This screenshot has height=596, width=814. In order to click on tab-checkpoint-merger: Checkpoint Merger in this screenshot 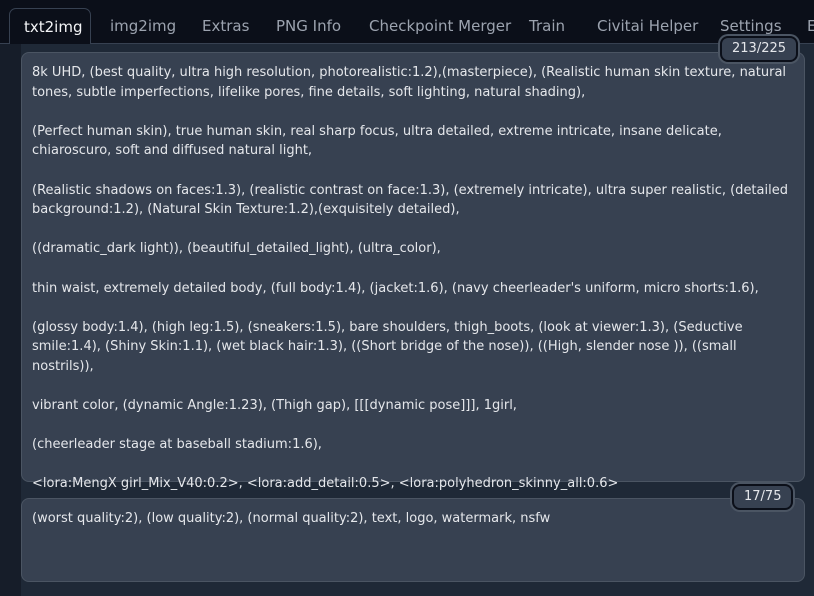, I will do `click(440, 22)`.